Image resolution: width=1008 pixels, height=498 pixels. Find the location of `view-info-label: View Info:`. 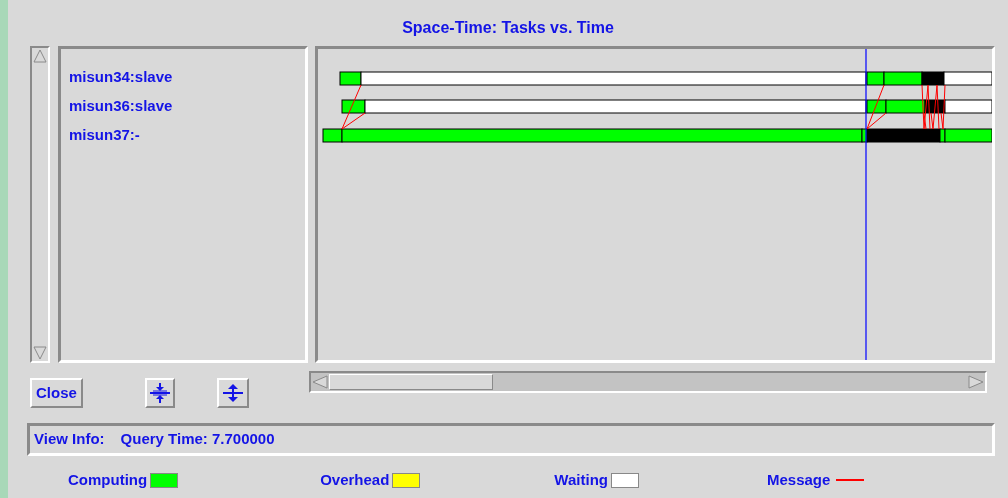

view-info-label: View Info: is located at coordinates (69, 439).